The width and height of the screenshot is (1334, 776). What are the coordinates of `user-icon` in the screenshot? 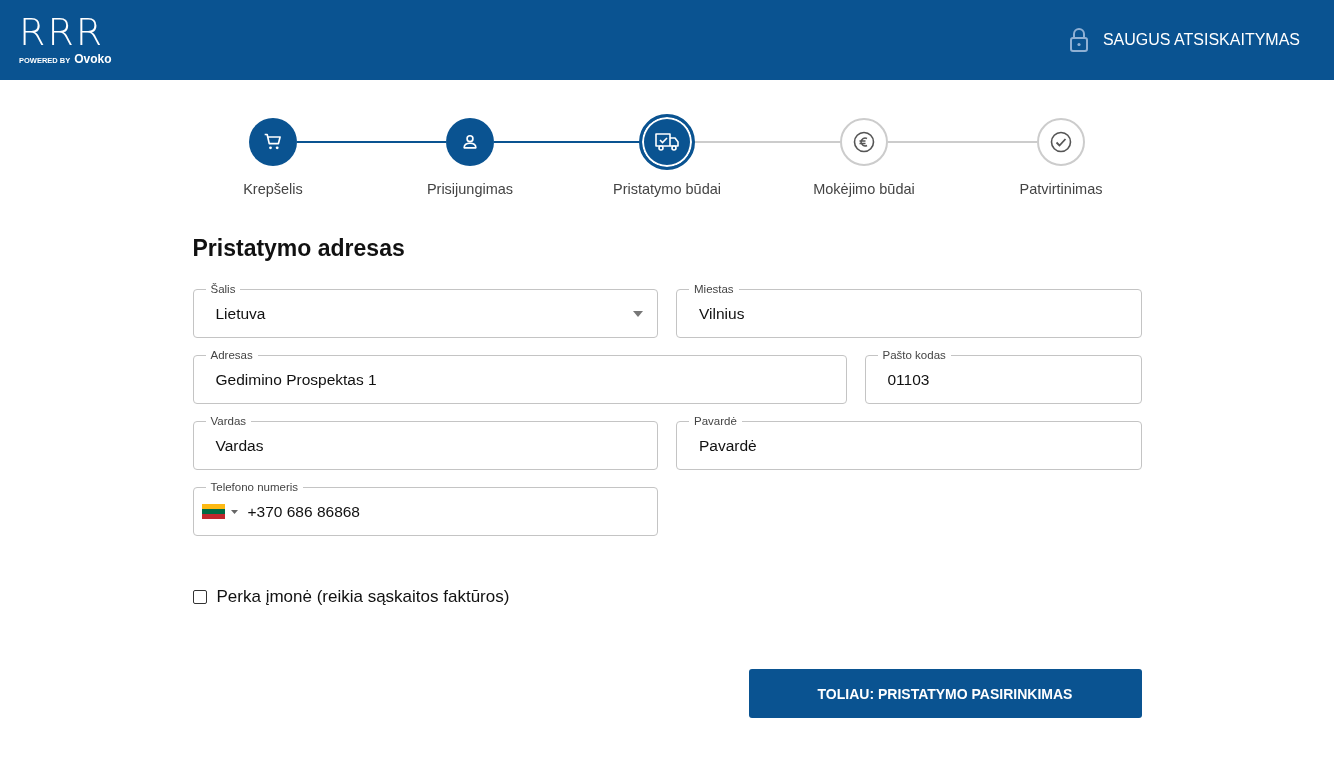 It's located at (470, 142).